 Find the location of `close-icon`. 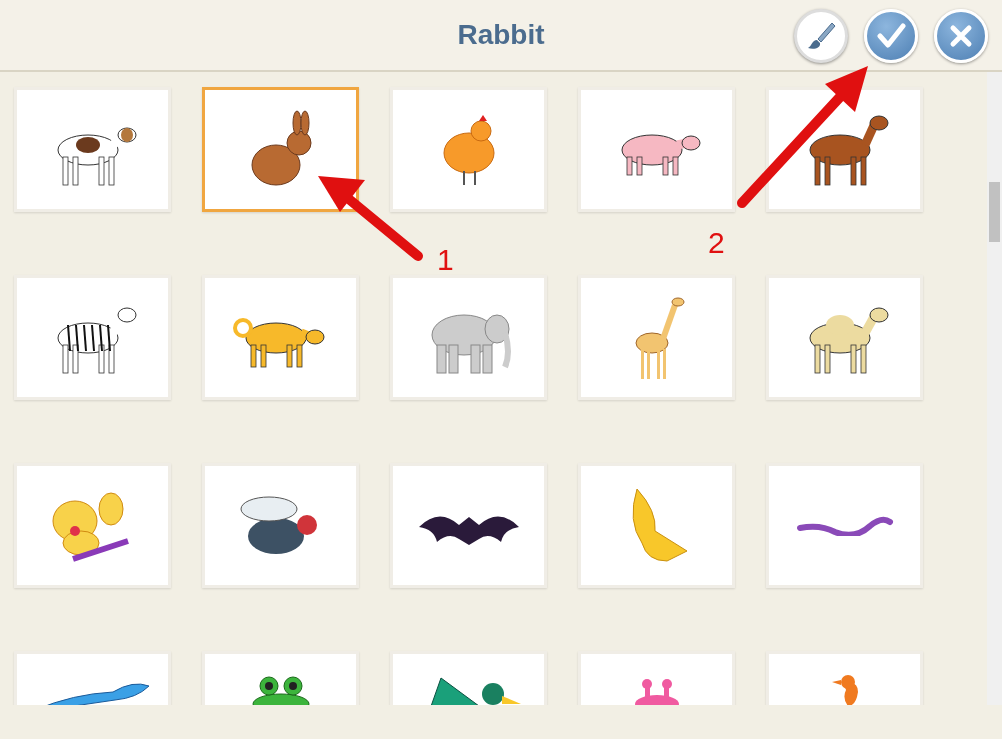

close-icon is located at coordinates (961, 36).